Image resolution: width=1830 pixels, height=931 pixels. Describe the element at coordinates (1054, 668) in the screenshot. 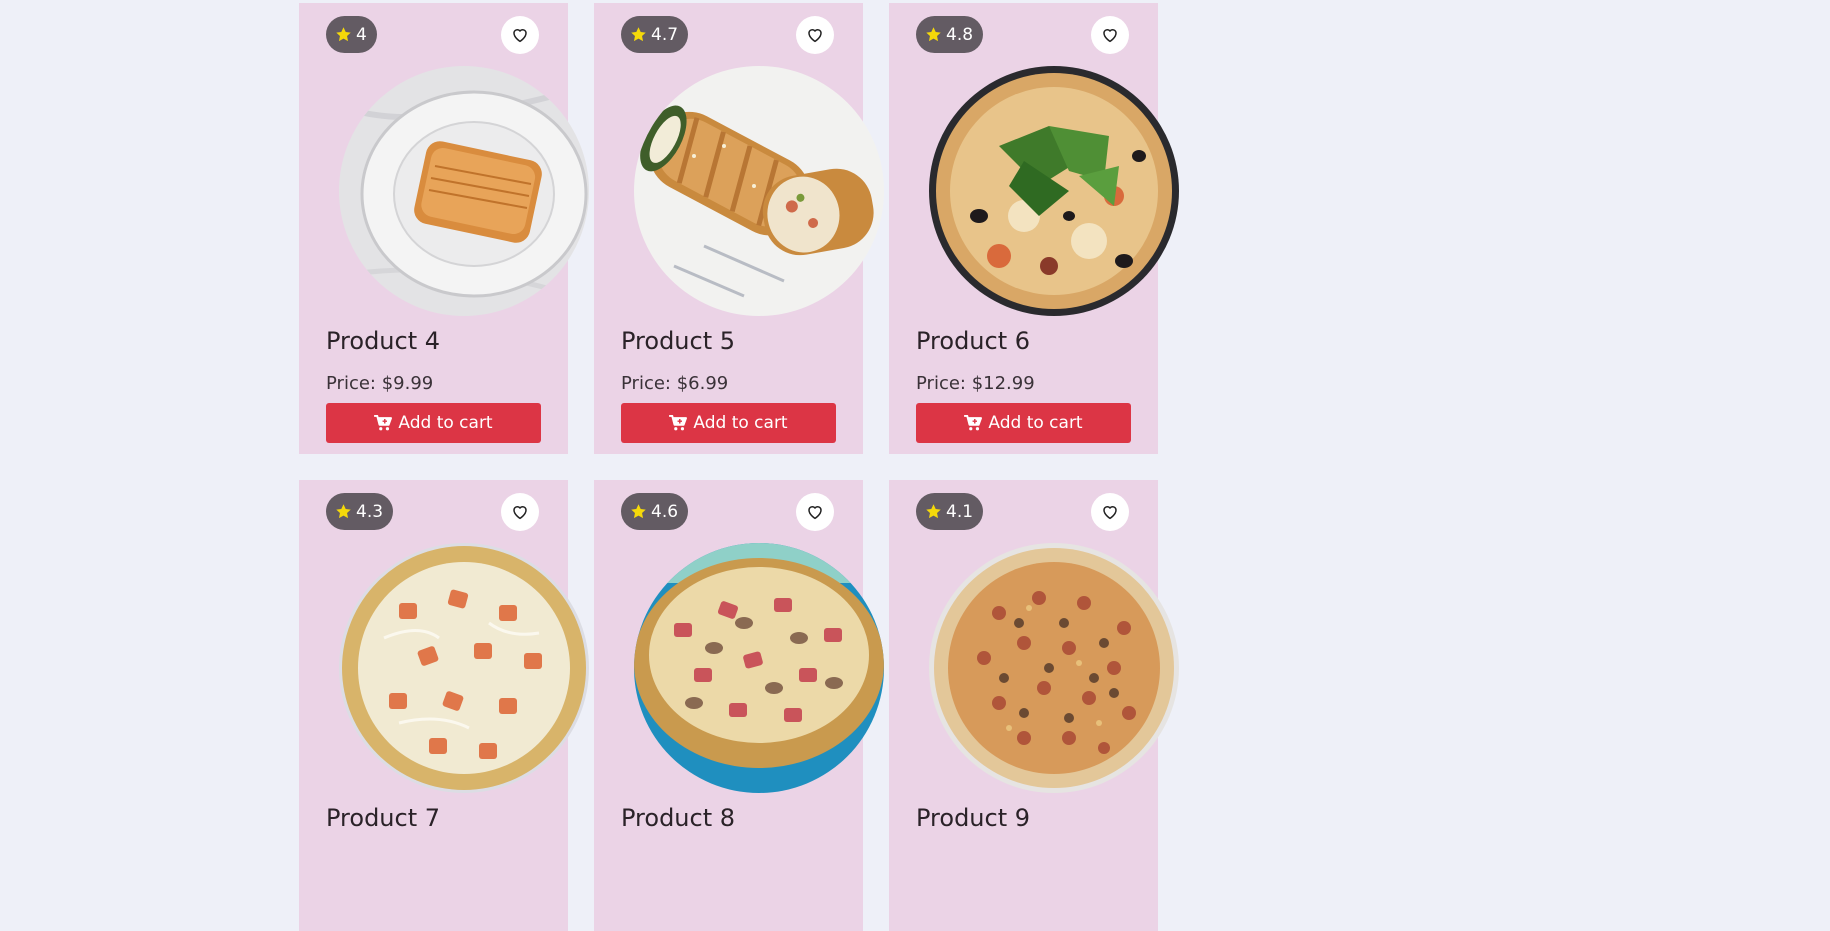

I see `meat-pizza-photo` at that location.